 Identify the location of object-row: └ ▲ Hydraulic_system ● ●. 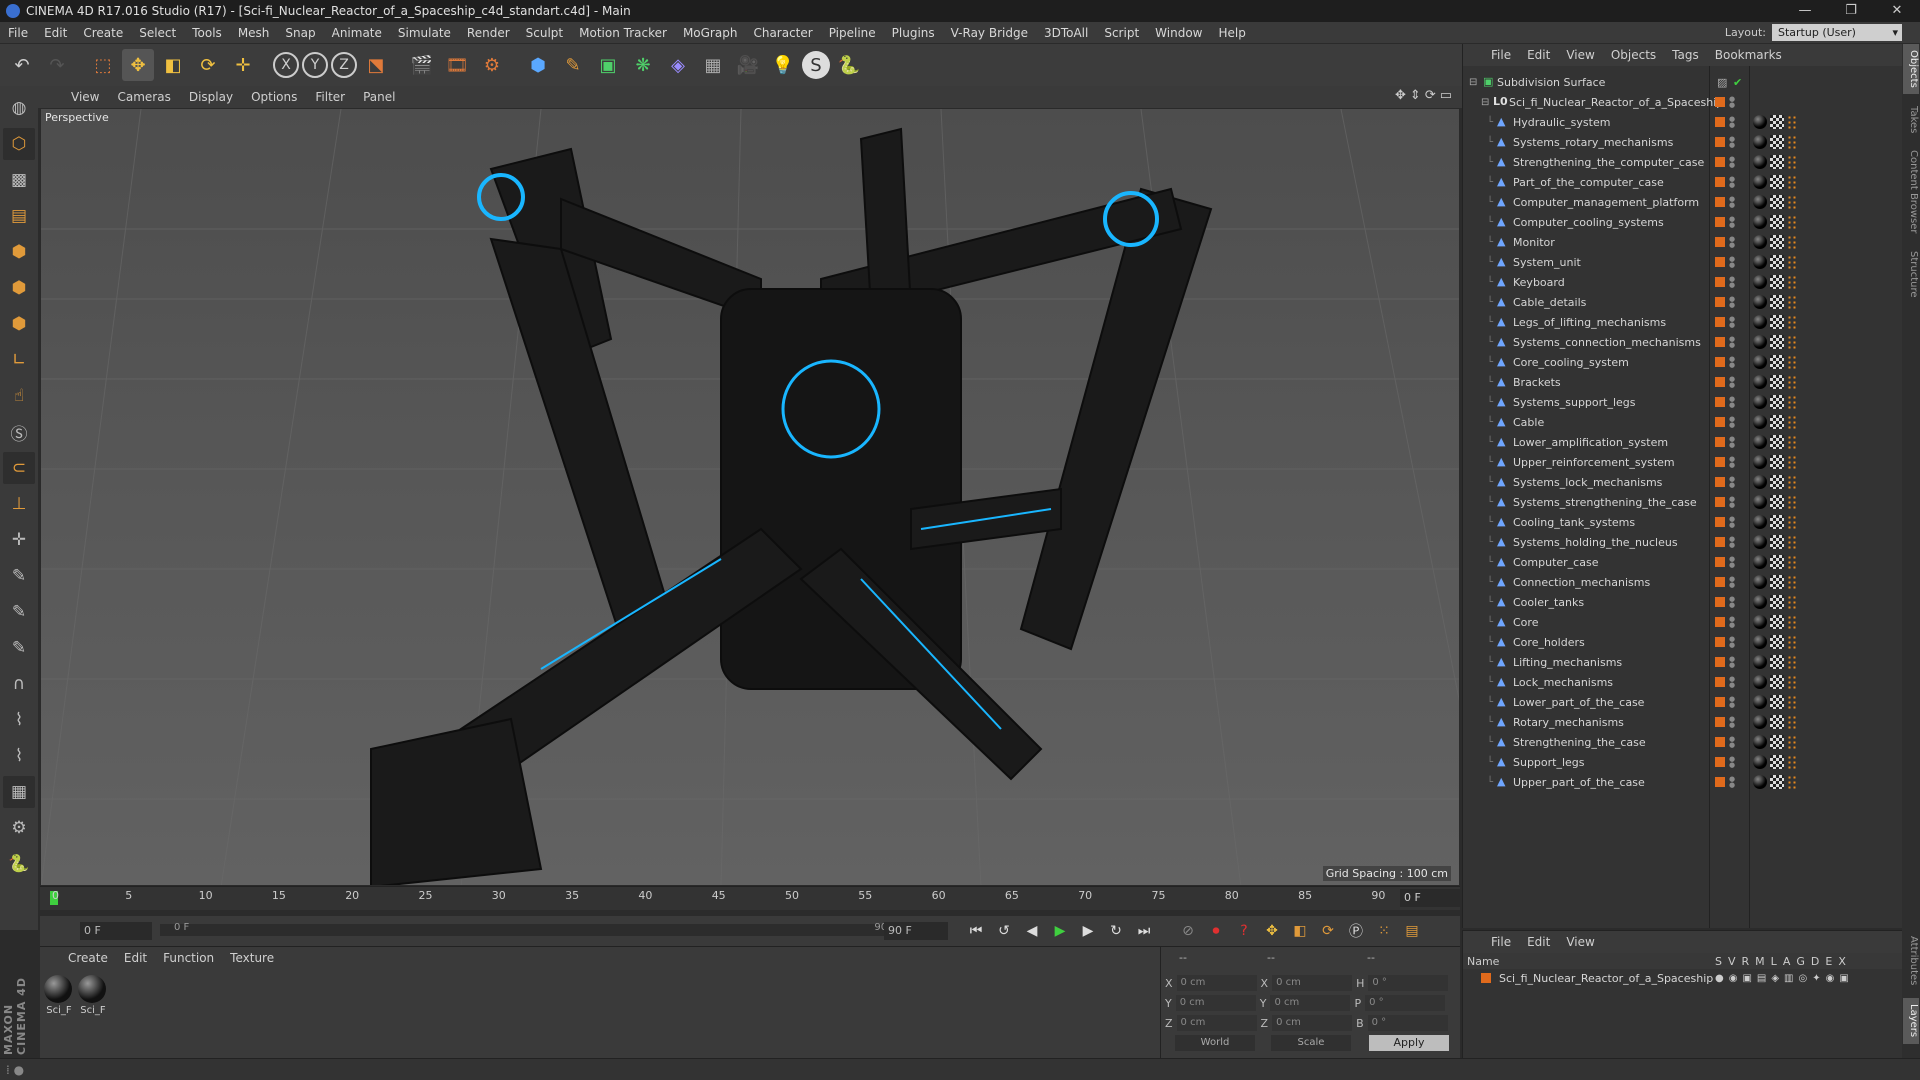
(1683, 122).